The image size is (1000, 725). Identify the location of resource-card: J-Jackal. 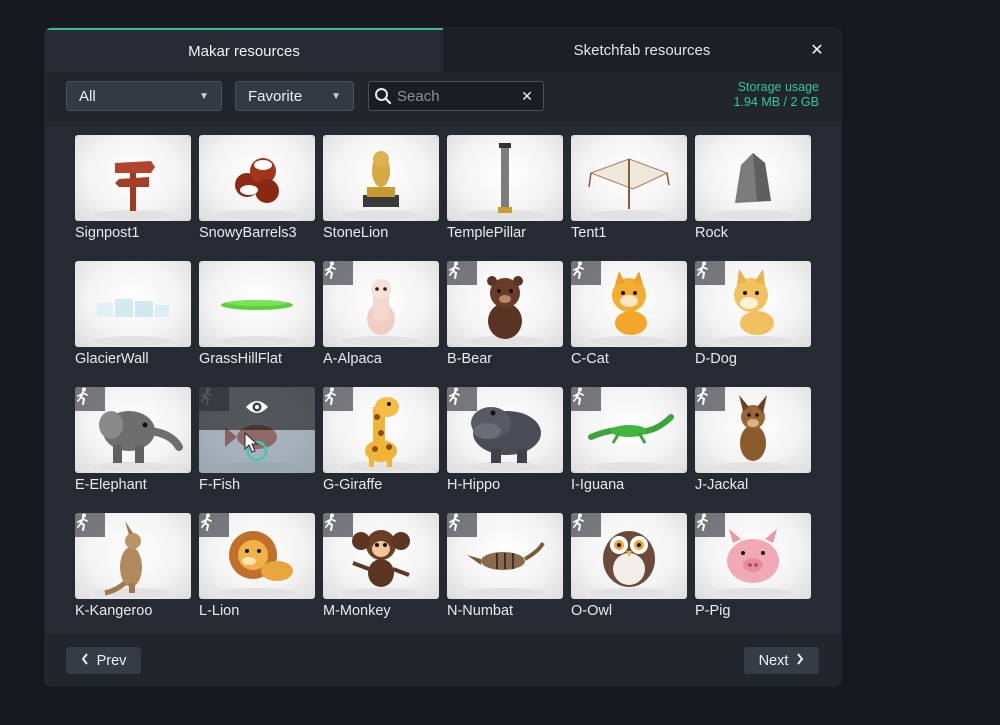
(753, 441).